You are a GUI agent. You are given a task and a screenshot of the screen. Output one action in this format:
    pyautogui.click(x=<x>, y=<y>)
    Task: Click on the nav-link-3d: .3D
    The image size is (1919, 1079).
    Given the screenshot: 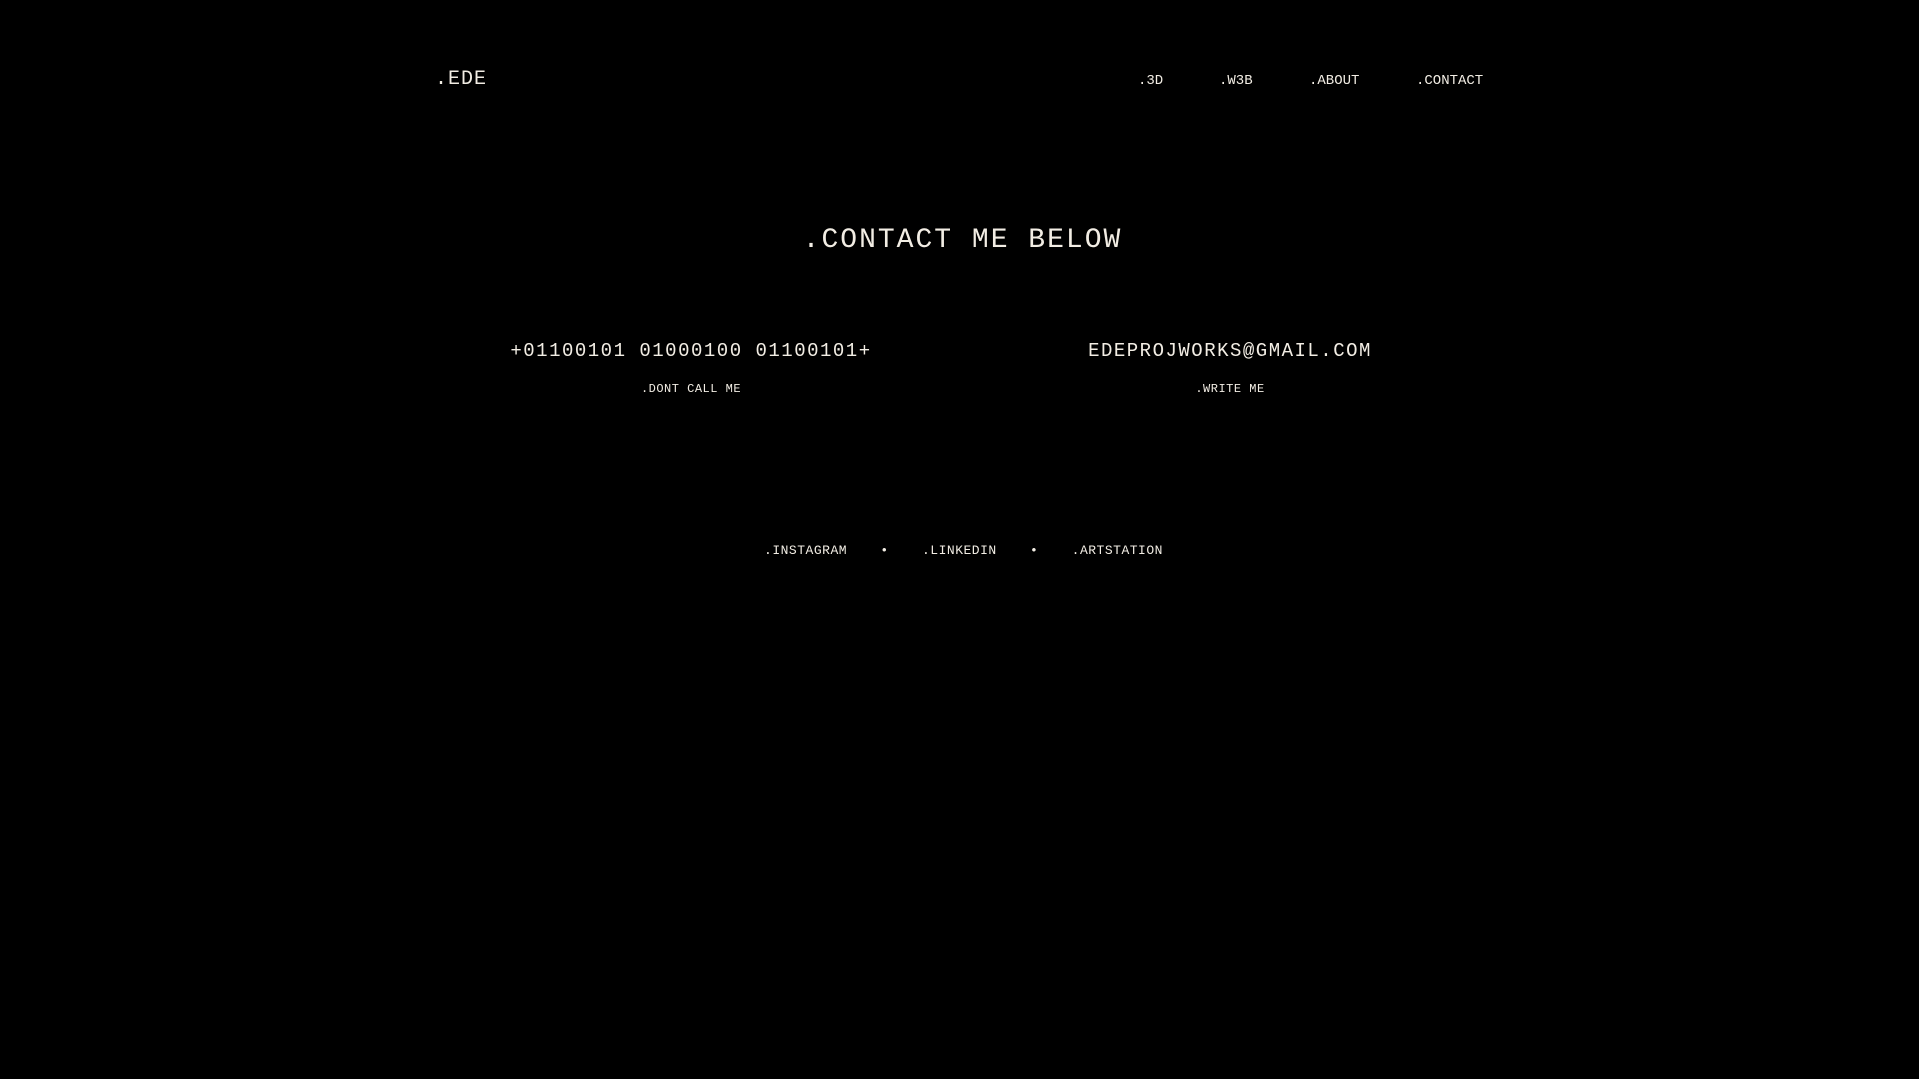 What is the action you would take?
    pyautogui.click(x=1150, y=81)
    